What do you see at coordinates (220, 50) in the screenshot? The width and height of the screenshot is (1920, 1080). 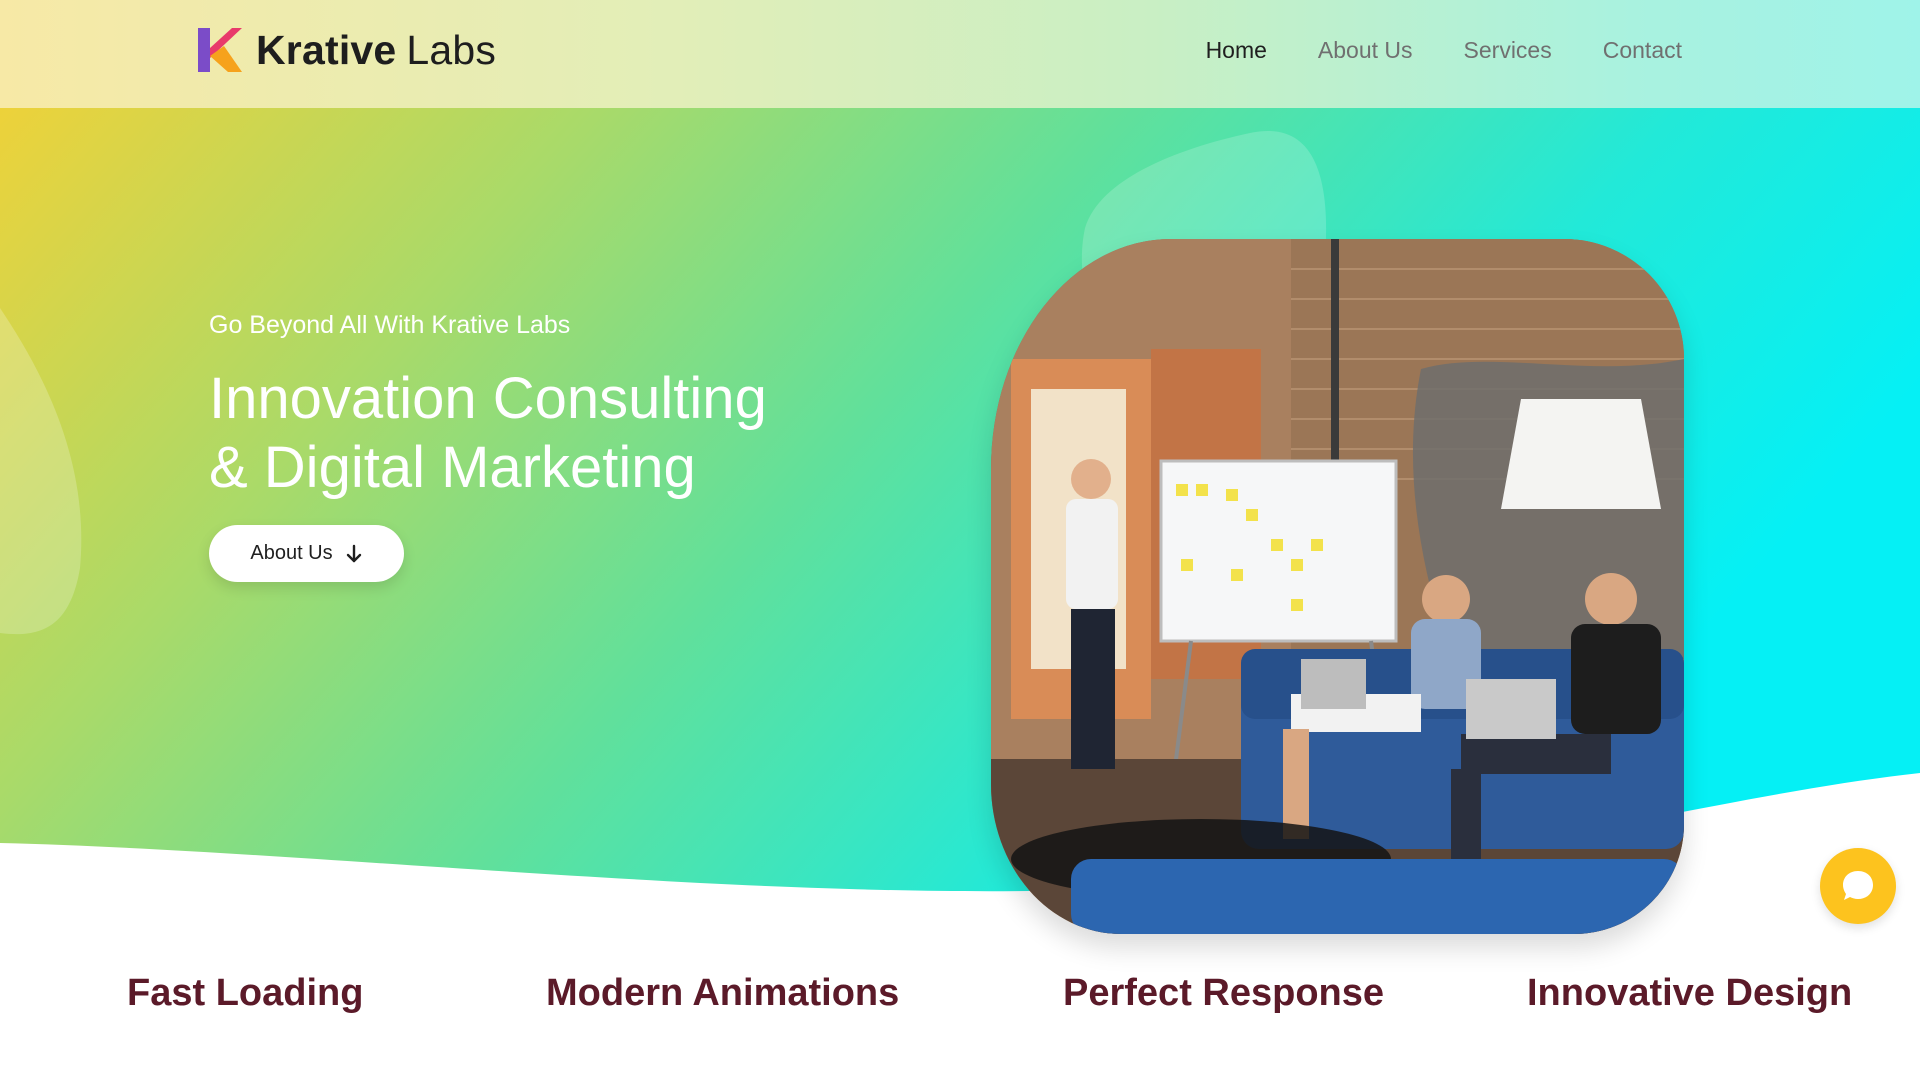 I see `krative-logo-icon` at bounding box center [220, 50].